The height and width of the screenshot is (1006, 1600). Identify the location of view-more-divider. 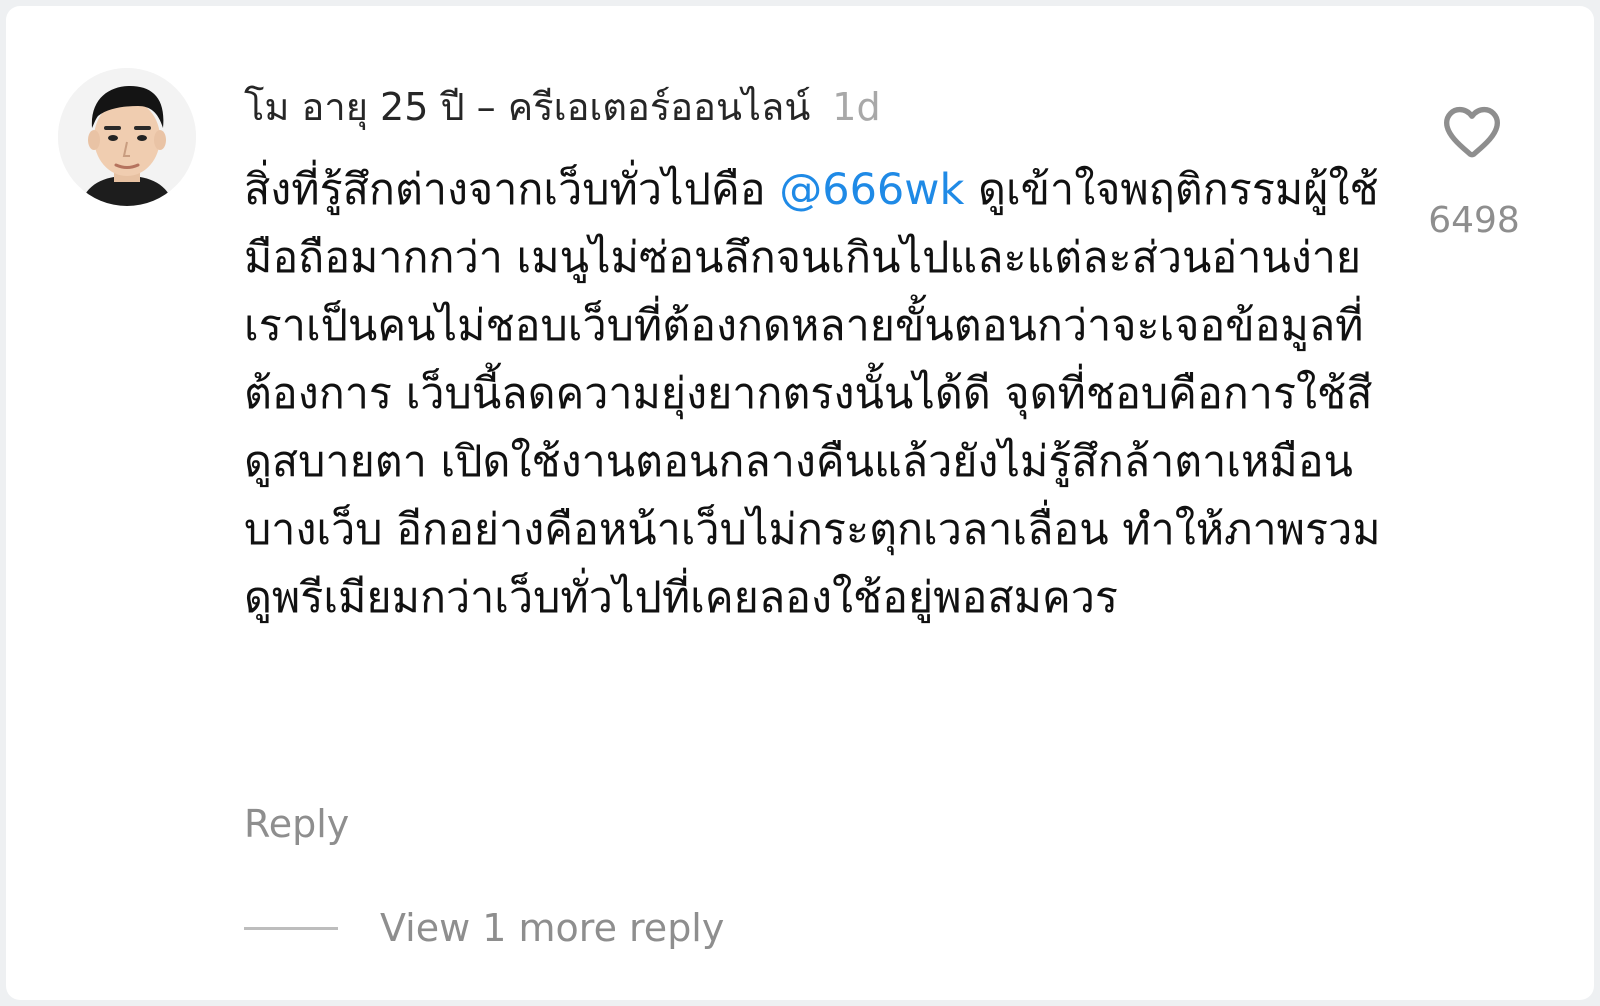
(291, 928).